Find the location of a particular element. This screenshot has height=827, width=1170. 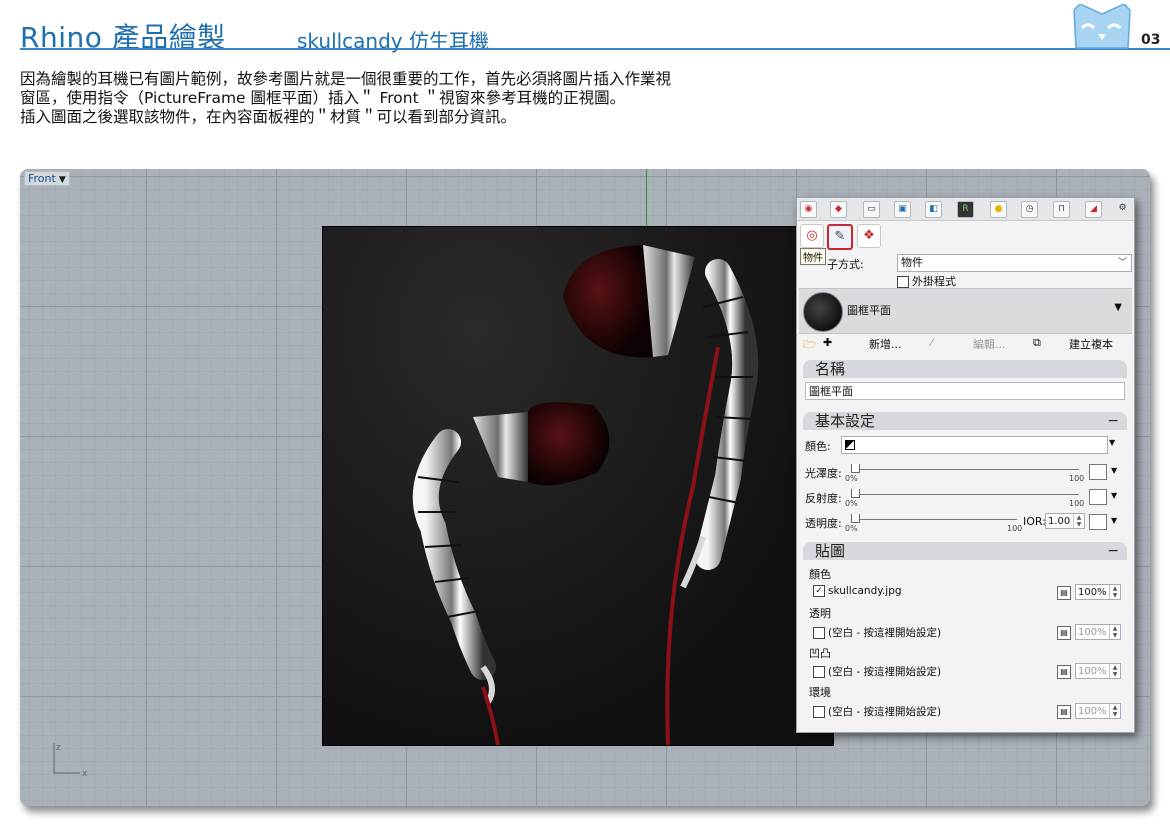

chevron-down-icon: ﹀ is located at coordinates (1122, 263).